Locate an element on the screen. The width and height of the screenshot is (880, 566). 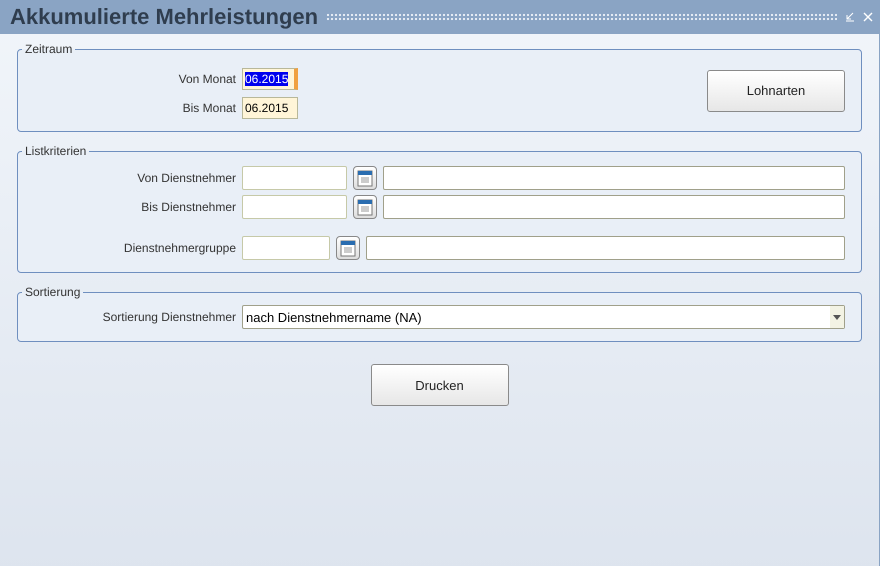
minimize-icon is located at coordinates (850, 17).